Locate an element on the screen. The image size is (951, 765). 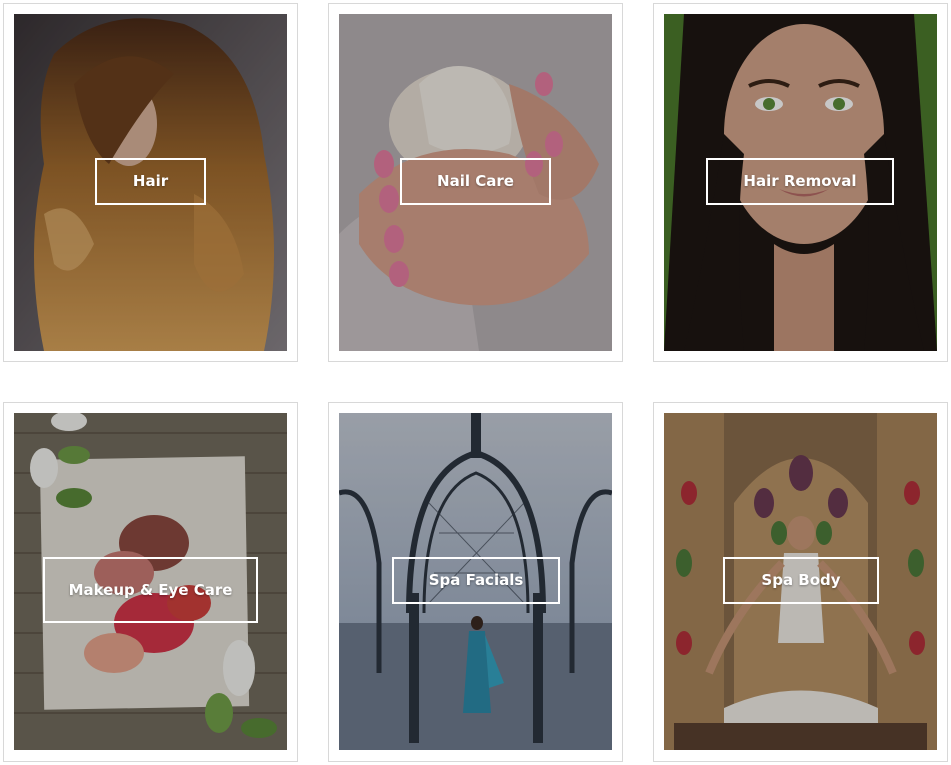
spa-body-label: Spa Body is located at coordinates (801, 580).